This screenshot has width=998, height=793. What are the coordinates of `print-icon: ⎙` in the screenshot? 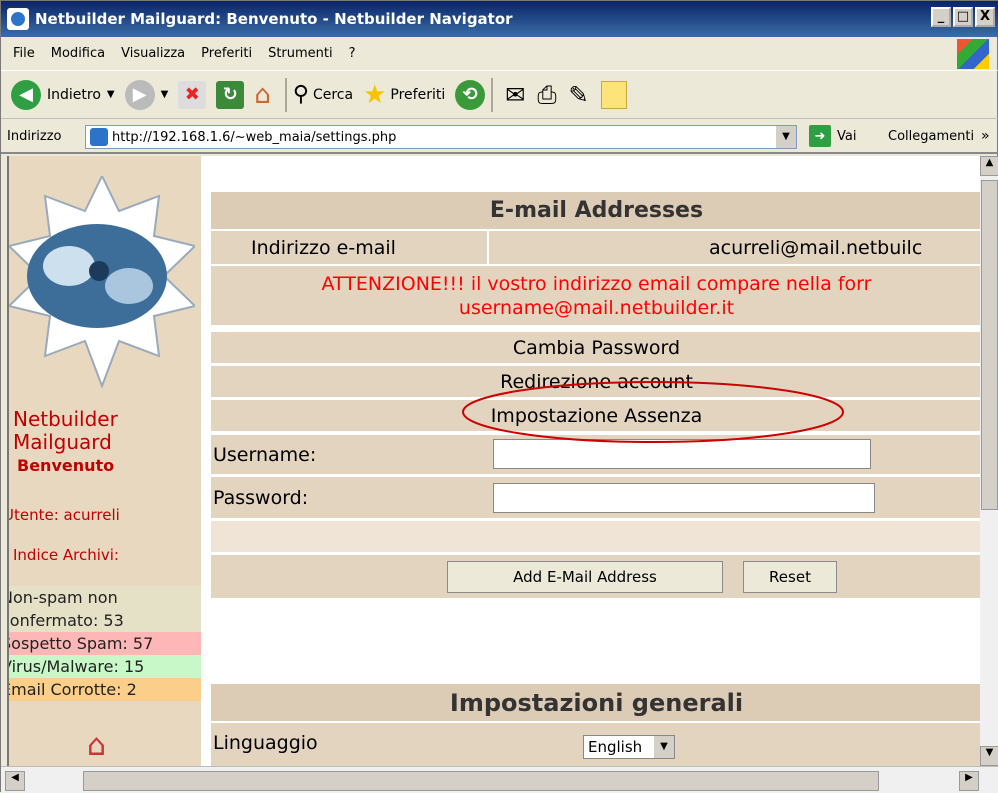 It's located at (546, 95).